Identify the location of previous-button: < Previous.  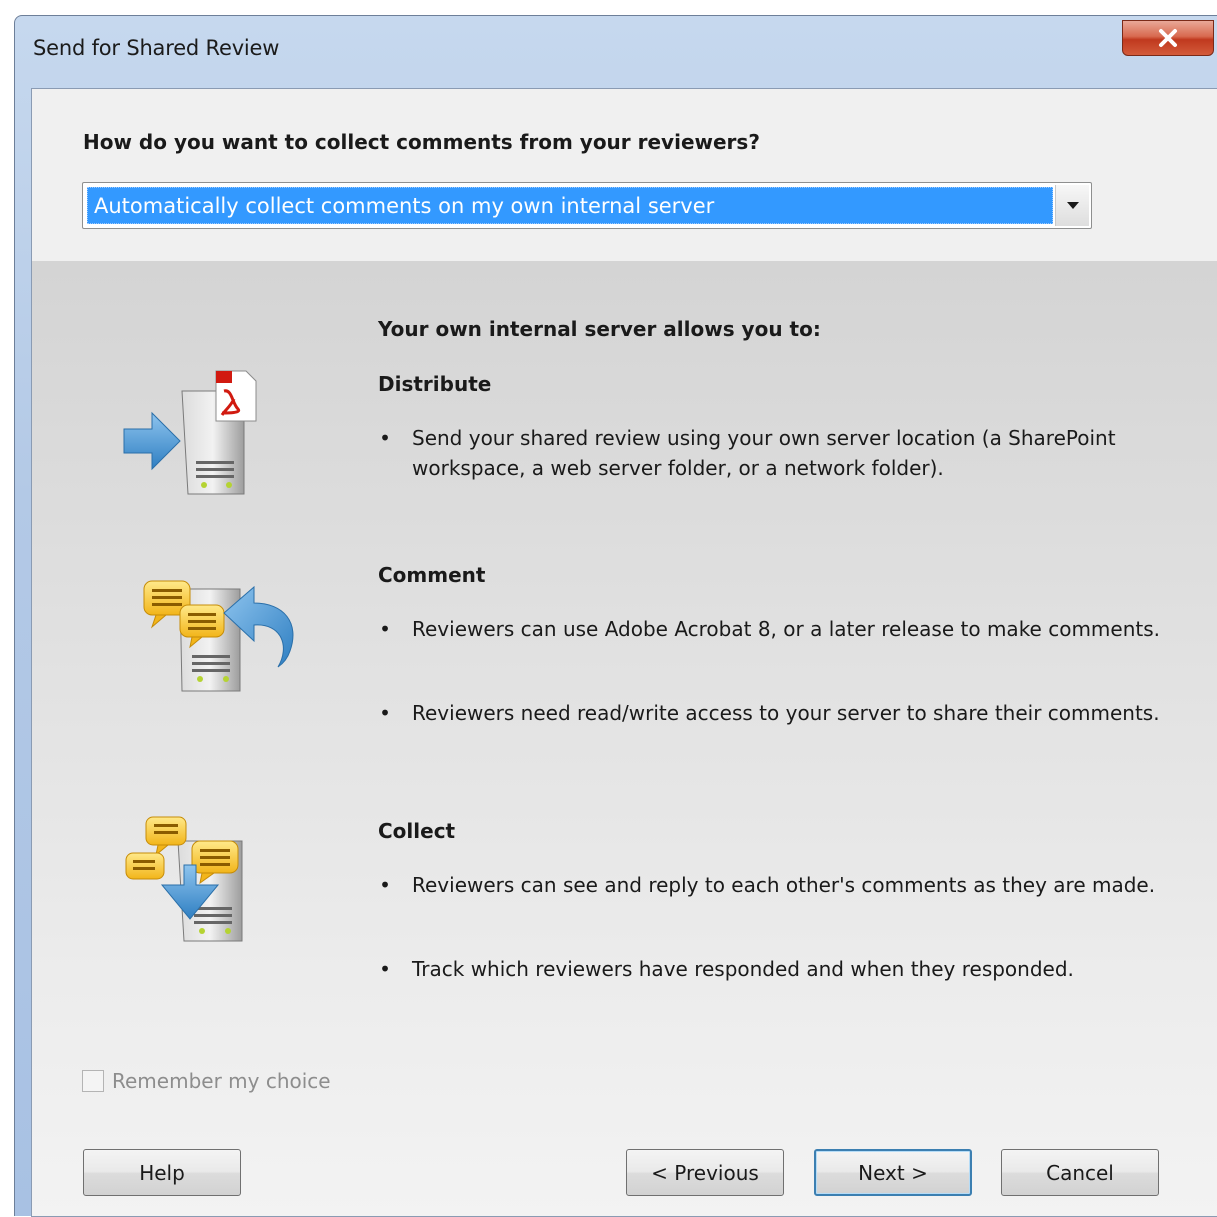
(705, 1172).